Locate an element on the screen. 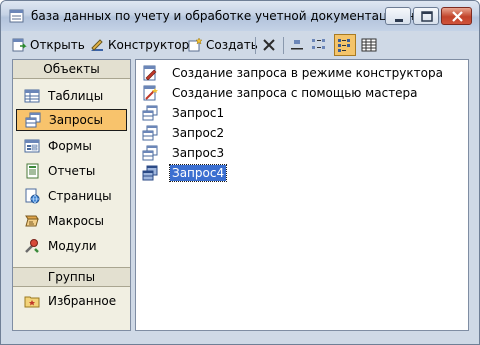  table-icon is located at coordinates (32, 96).